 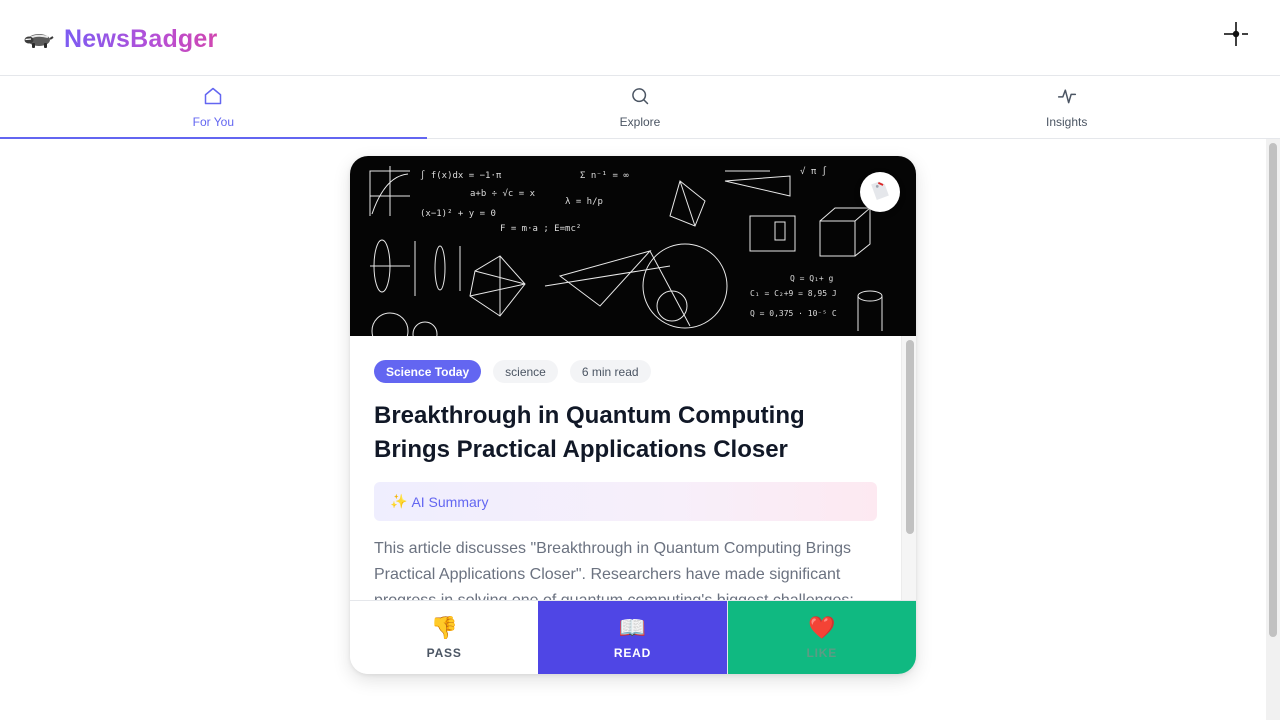 I want to click on bookmark-icon, so click(x=880, y=192).